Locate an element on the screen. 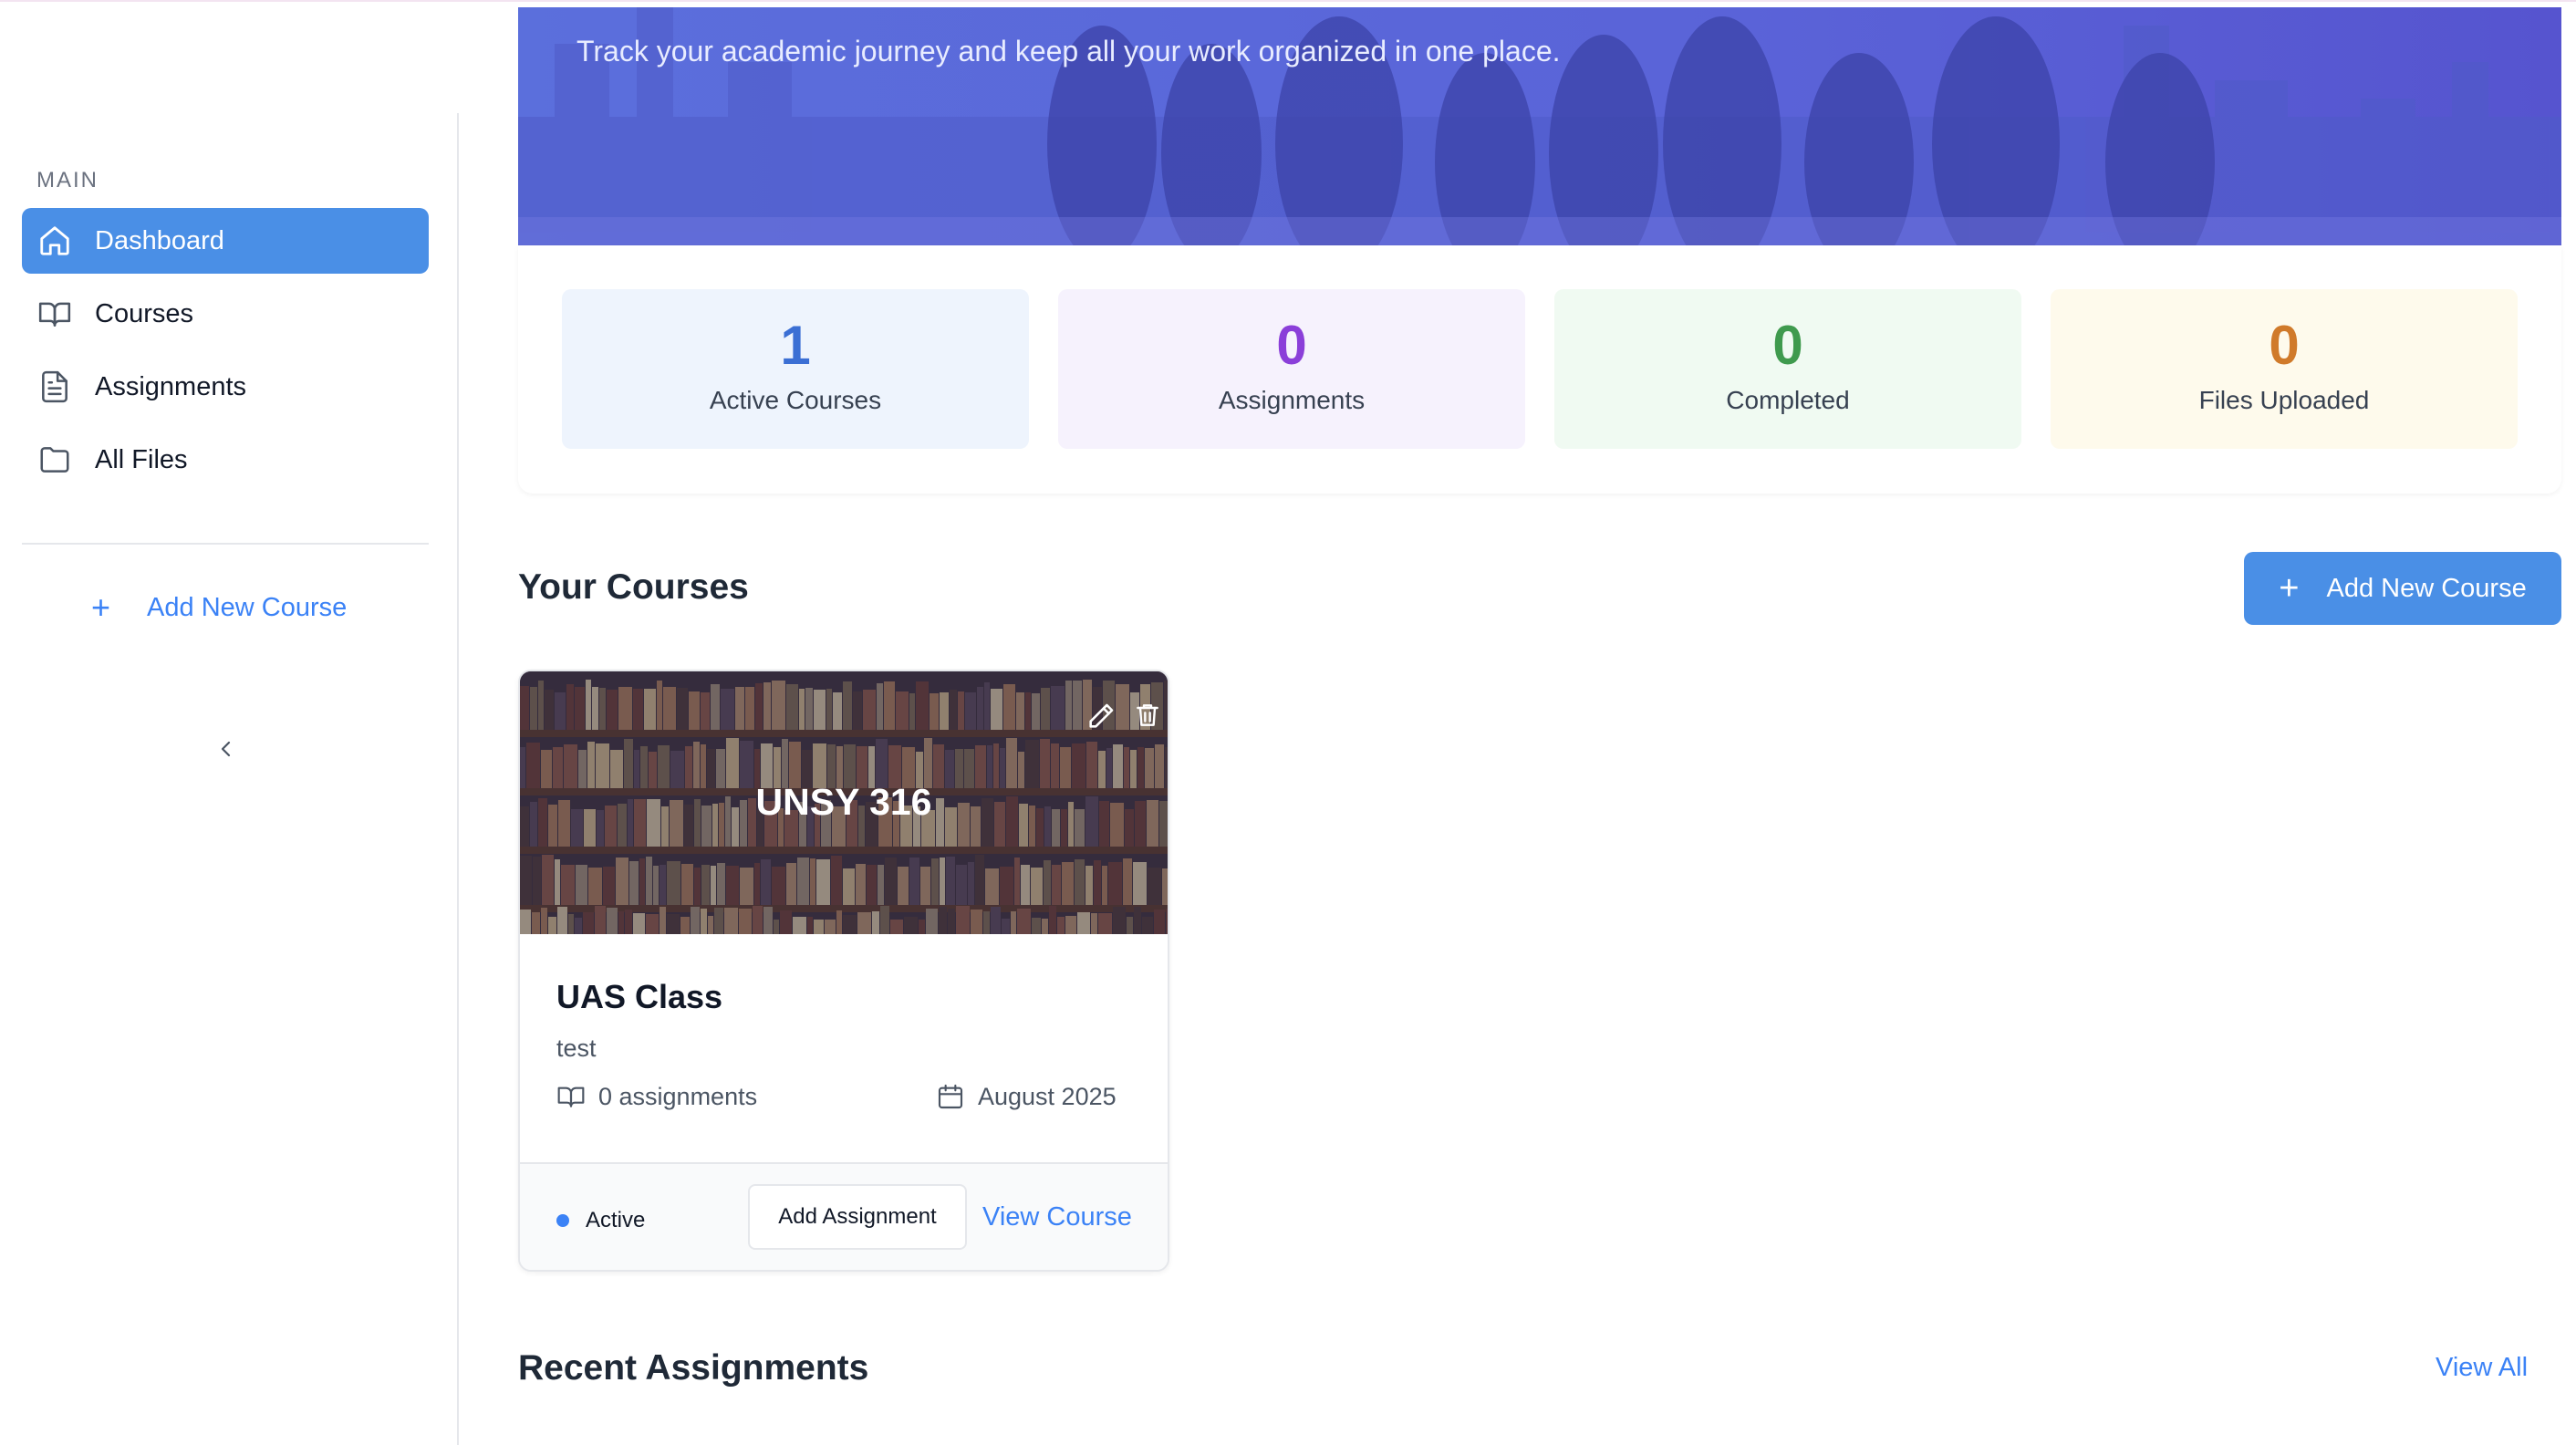 Image resolution: width=2576 pixels, height=1445 pixels. delete-course-button is located at coordinates (1150, 719).